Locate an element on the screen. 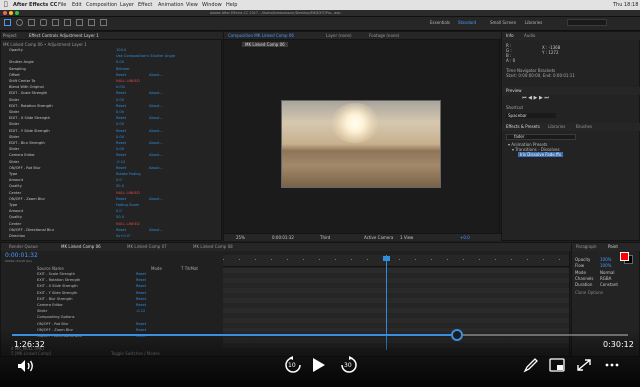 The height and width of the screenshot is (387, 640). col-trkmat: T TrkMat is located at coordinates (189, 268).